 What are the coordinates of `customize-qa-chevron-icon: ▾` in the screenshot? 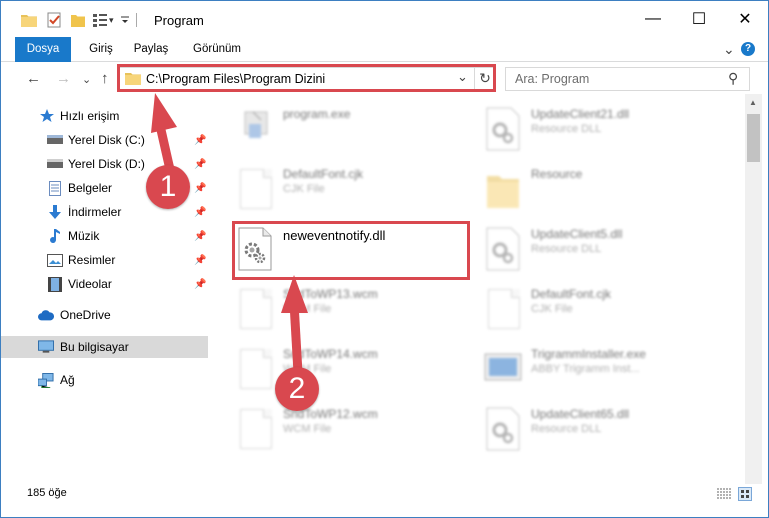 It's located at (111, 20).